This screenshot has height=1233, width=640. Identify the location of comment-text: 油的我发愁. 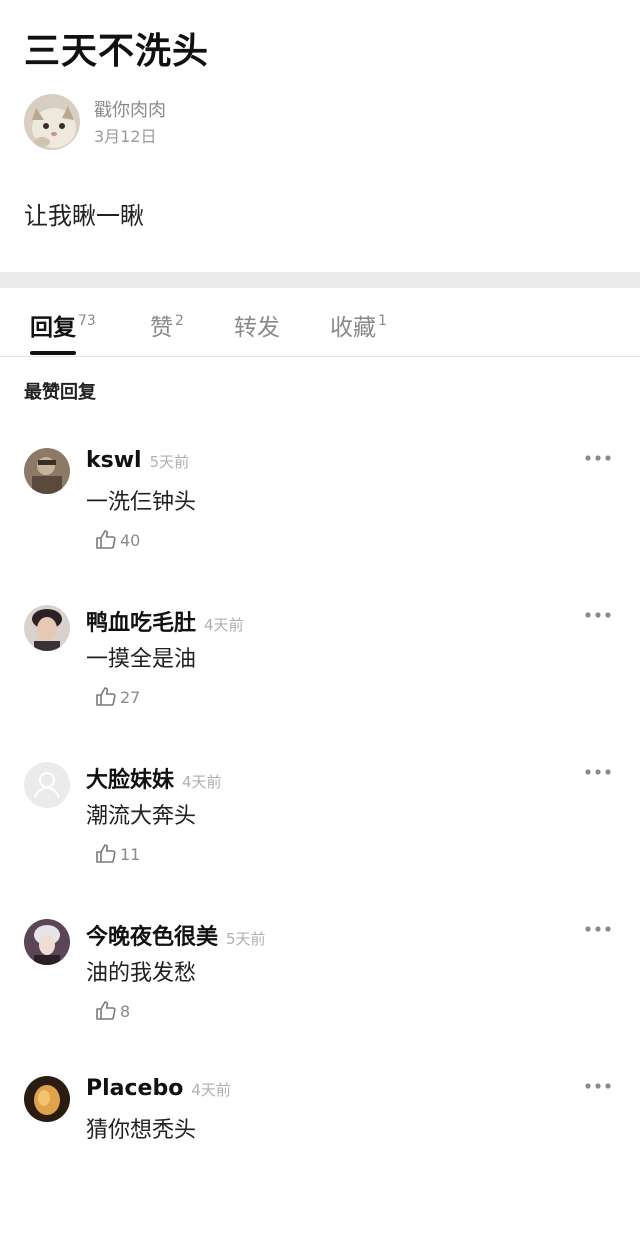
(141, 973).